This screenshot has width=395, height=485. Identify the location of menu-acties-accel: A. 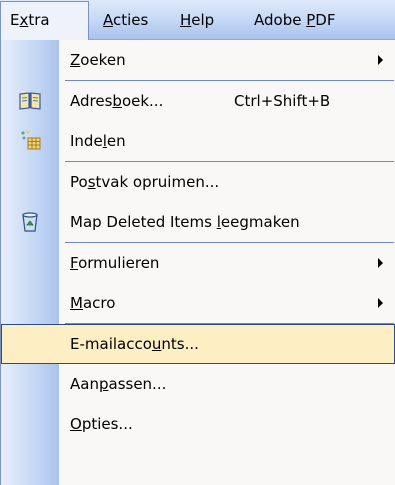
(108, 20).